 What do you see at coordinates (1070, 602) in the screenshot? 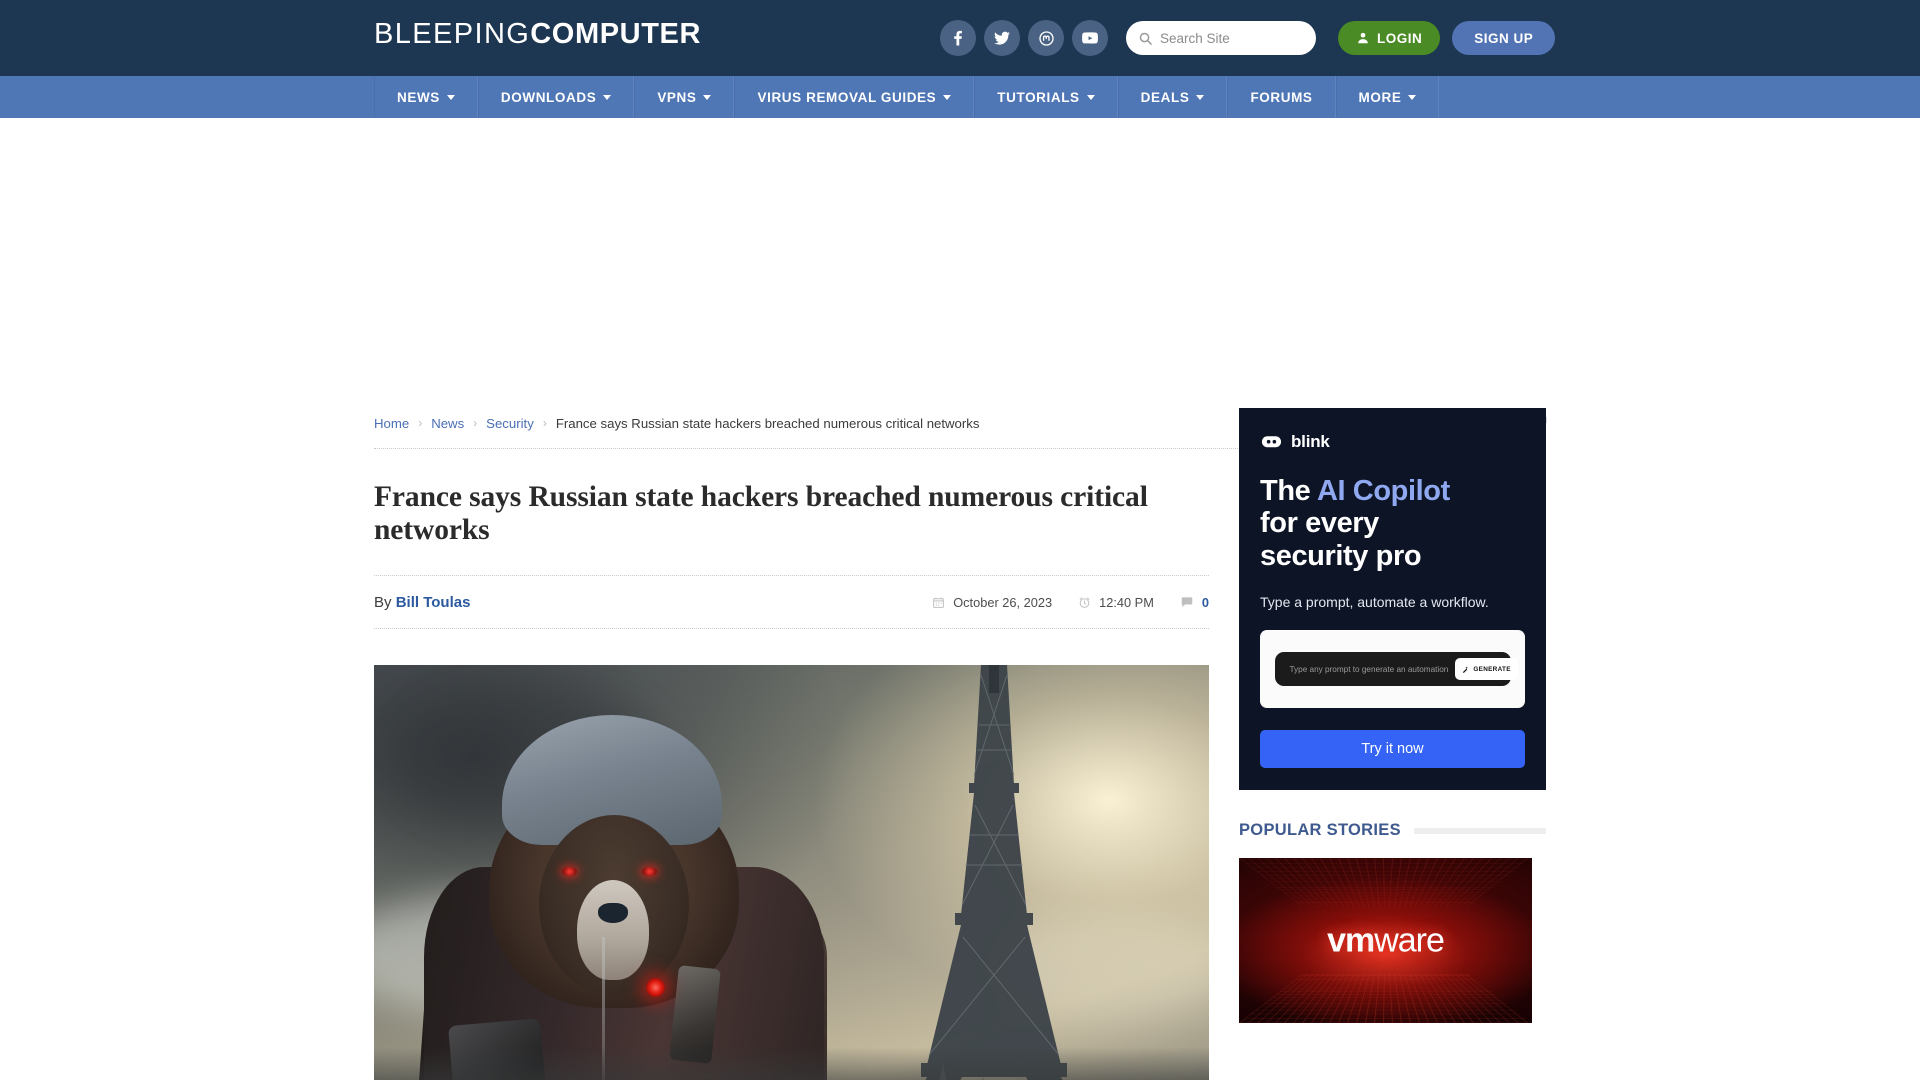
I see `article-meta: October 26, 2023 12:40 PM 0` at bounding box center [1070, 602].